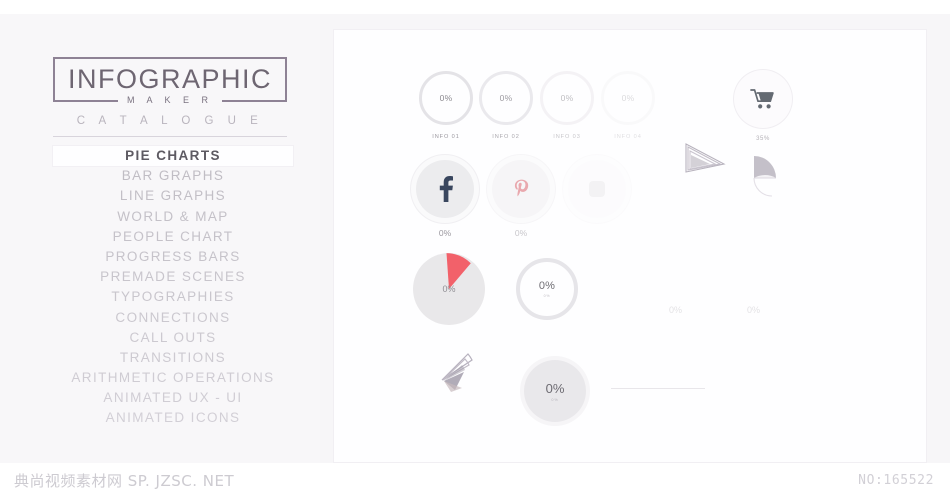 Image resolution: width=950 pixels, height=500 pixels. I want to click on chart-icon-facebook: 0%, so click(445, 199).